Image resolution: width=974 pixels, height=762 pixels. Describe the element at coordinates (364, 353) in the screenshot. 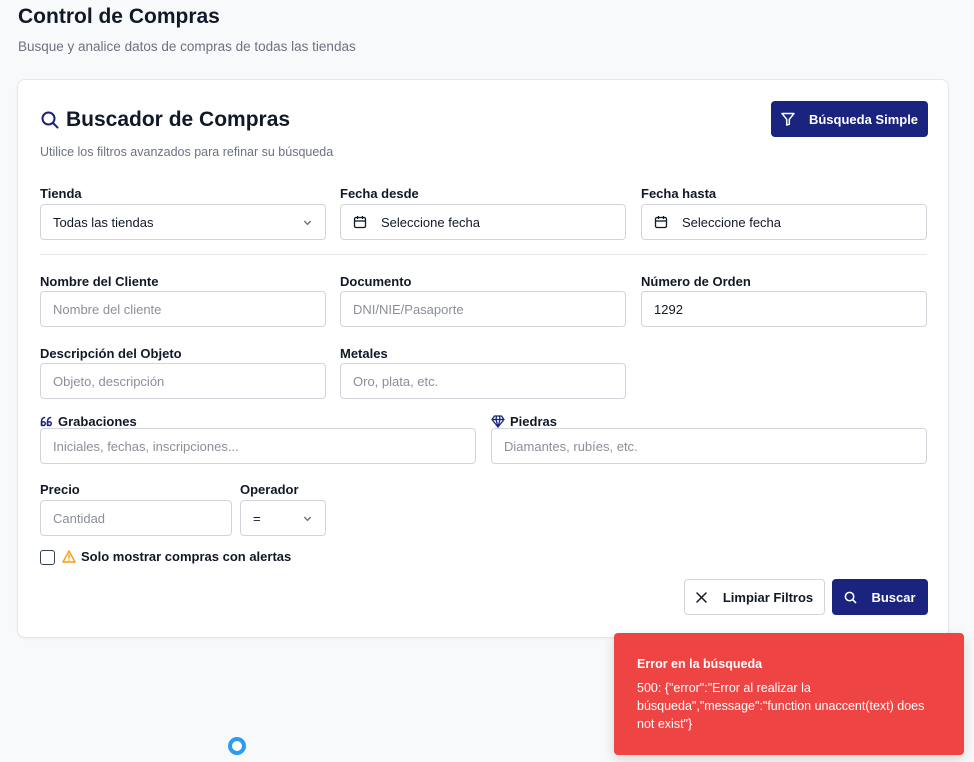

I see `metales-label: Metales` at that location.